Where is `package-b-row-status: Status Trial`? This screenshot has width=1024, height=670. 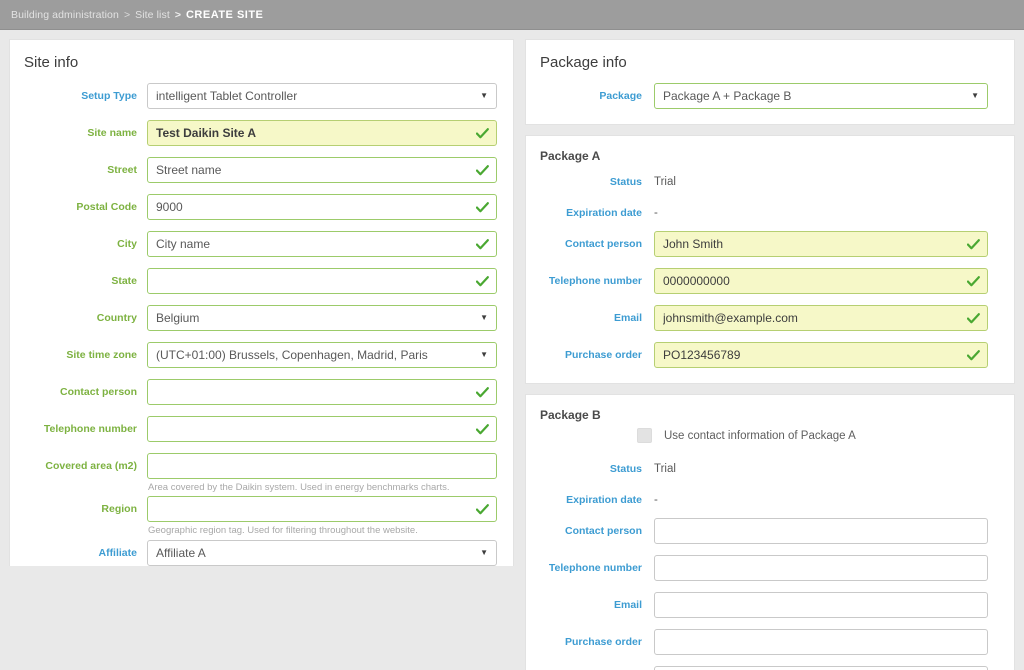
package-b-row-status: Status Trial is located at coordinates (770, 466).